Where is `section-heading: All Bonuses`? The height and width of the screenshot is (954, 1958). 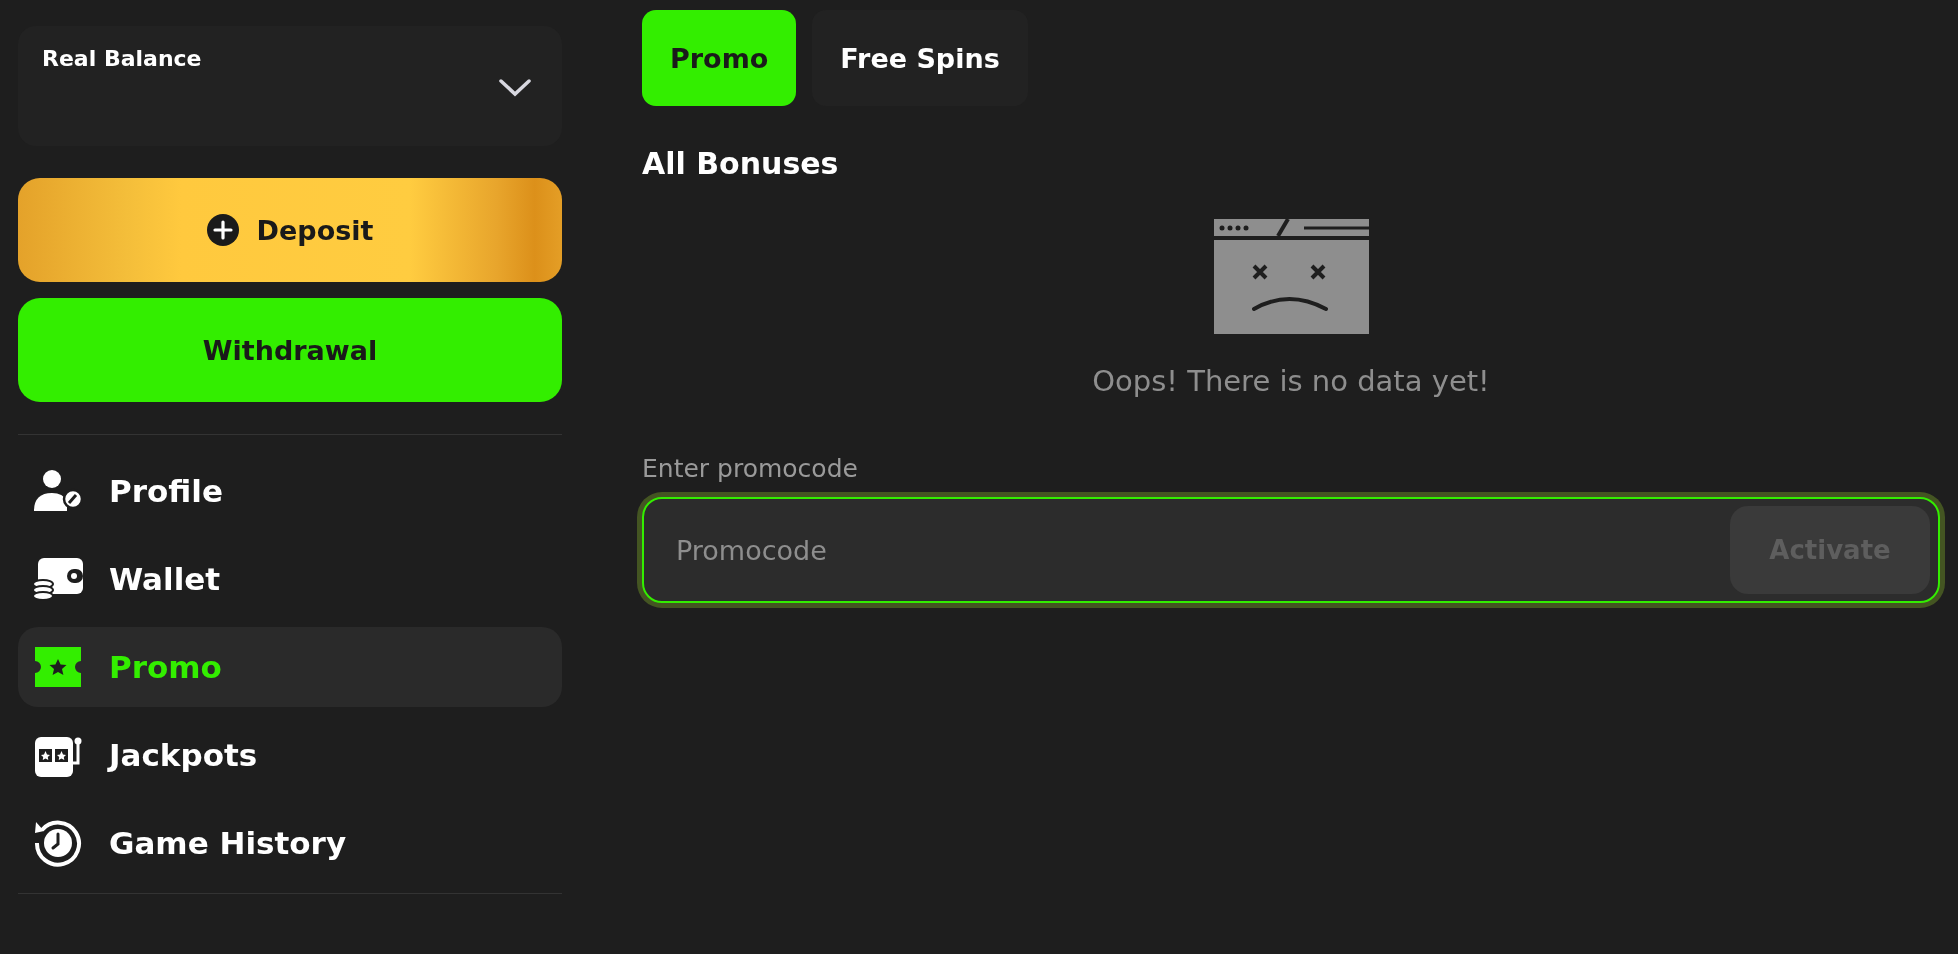
section-heading: All Bonuses is located at coordinates (741, 163).